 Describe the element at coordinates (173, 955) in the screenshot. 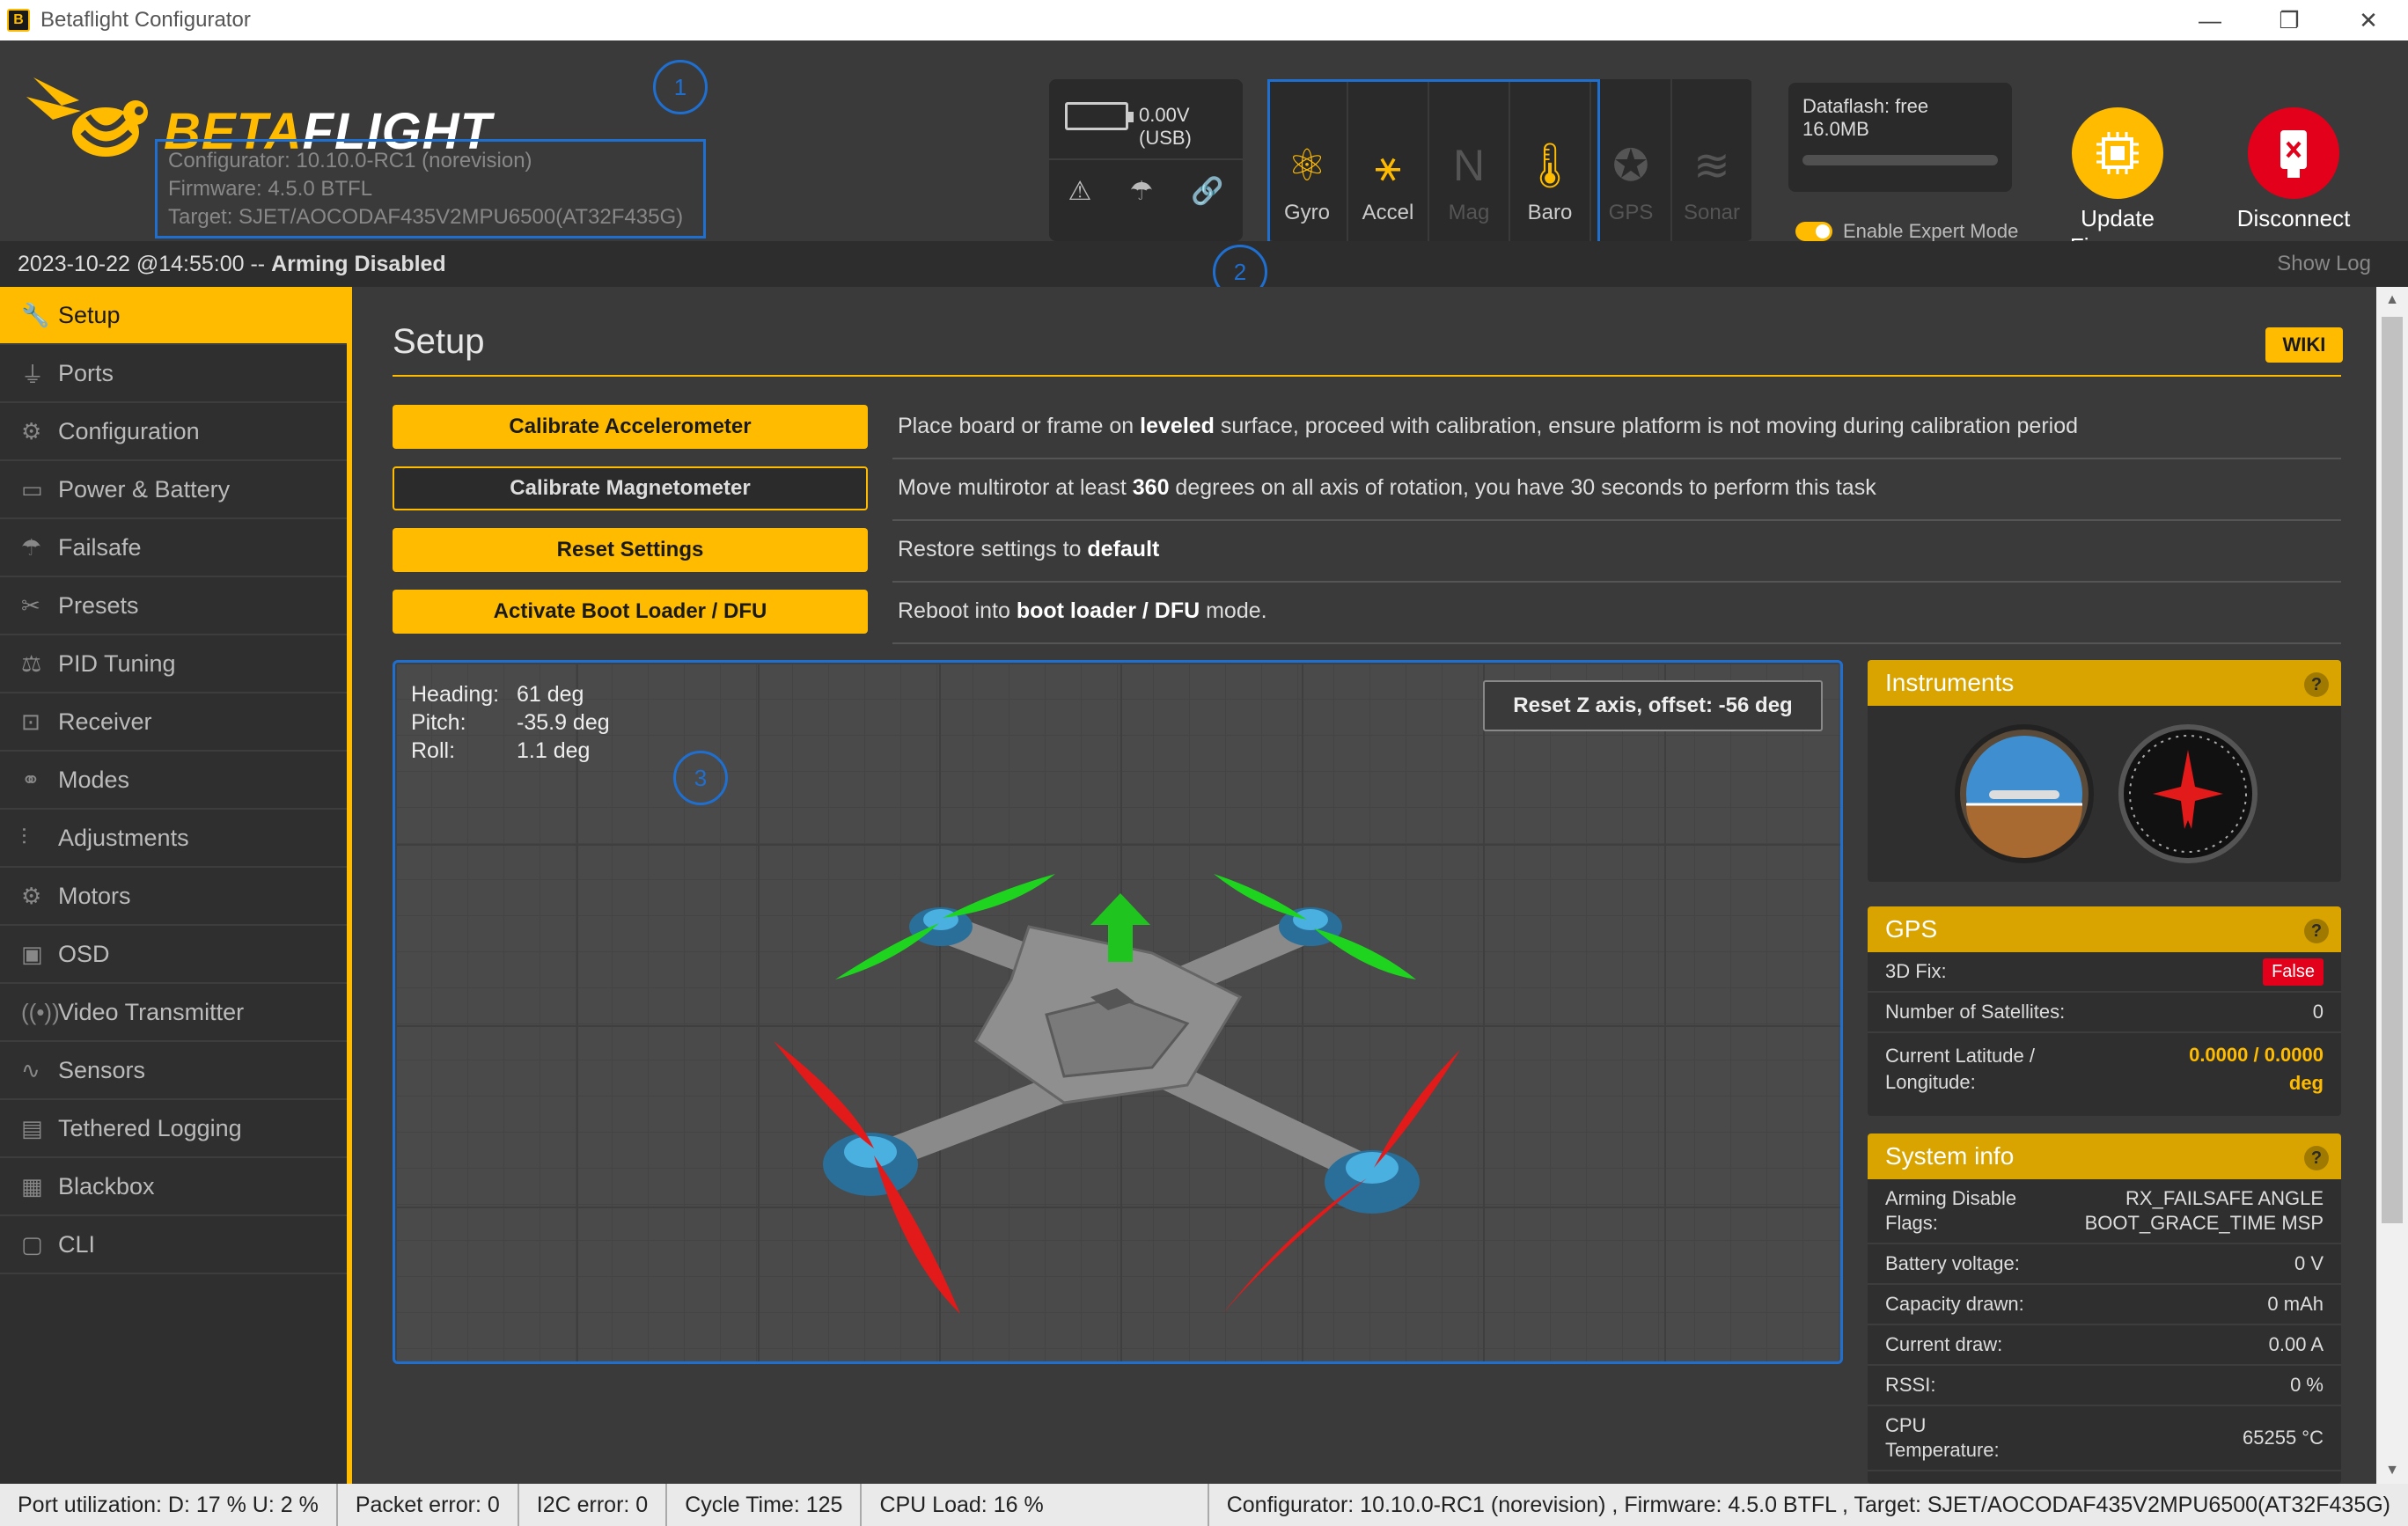

I see `sidebar-item-osd: ▣ OSD` at that location.